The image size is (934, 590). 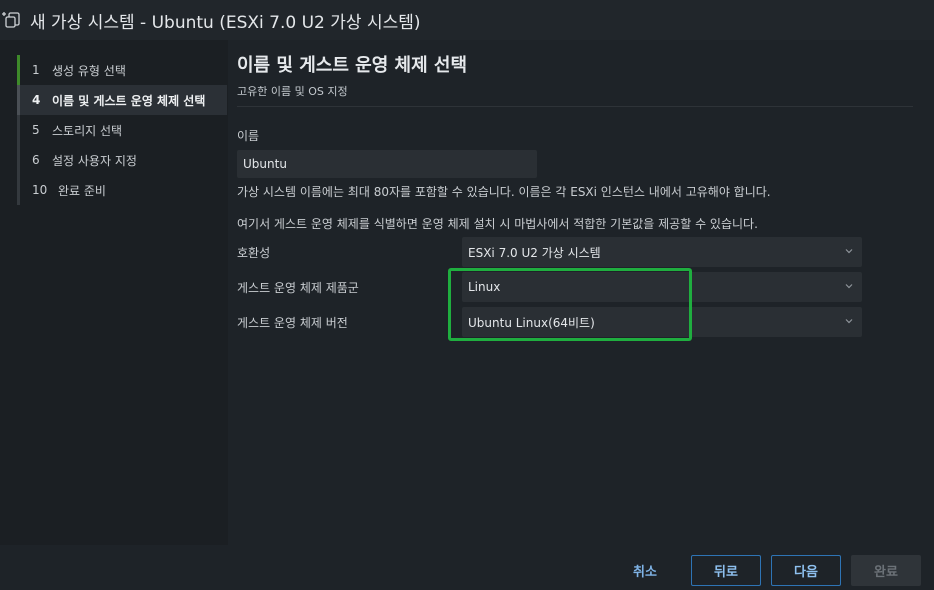 What do you see at coordinates (886, 570) in the screenshot?
I see `finish-button: 완료` at bounding box center [886, 570].